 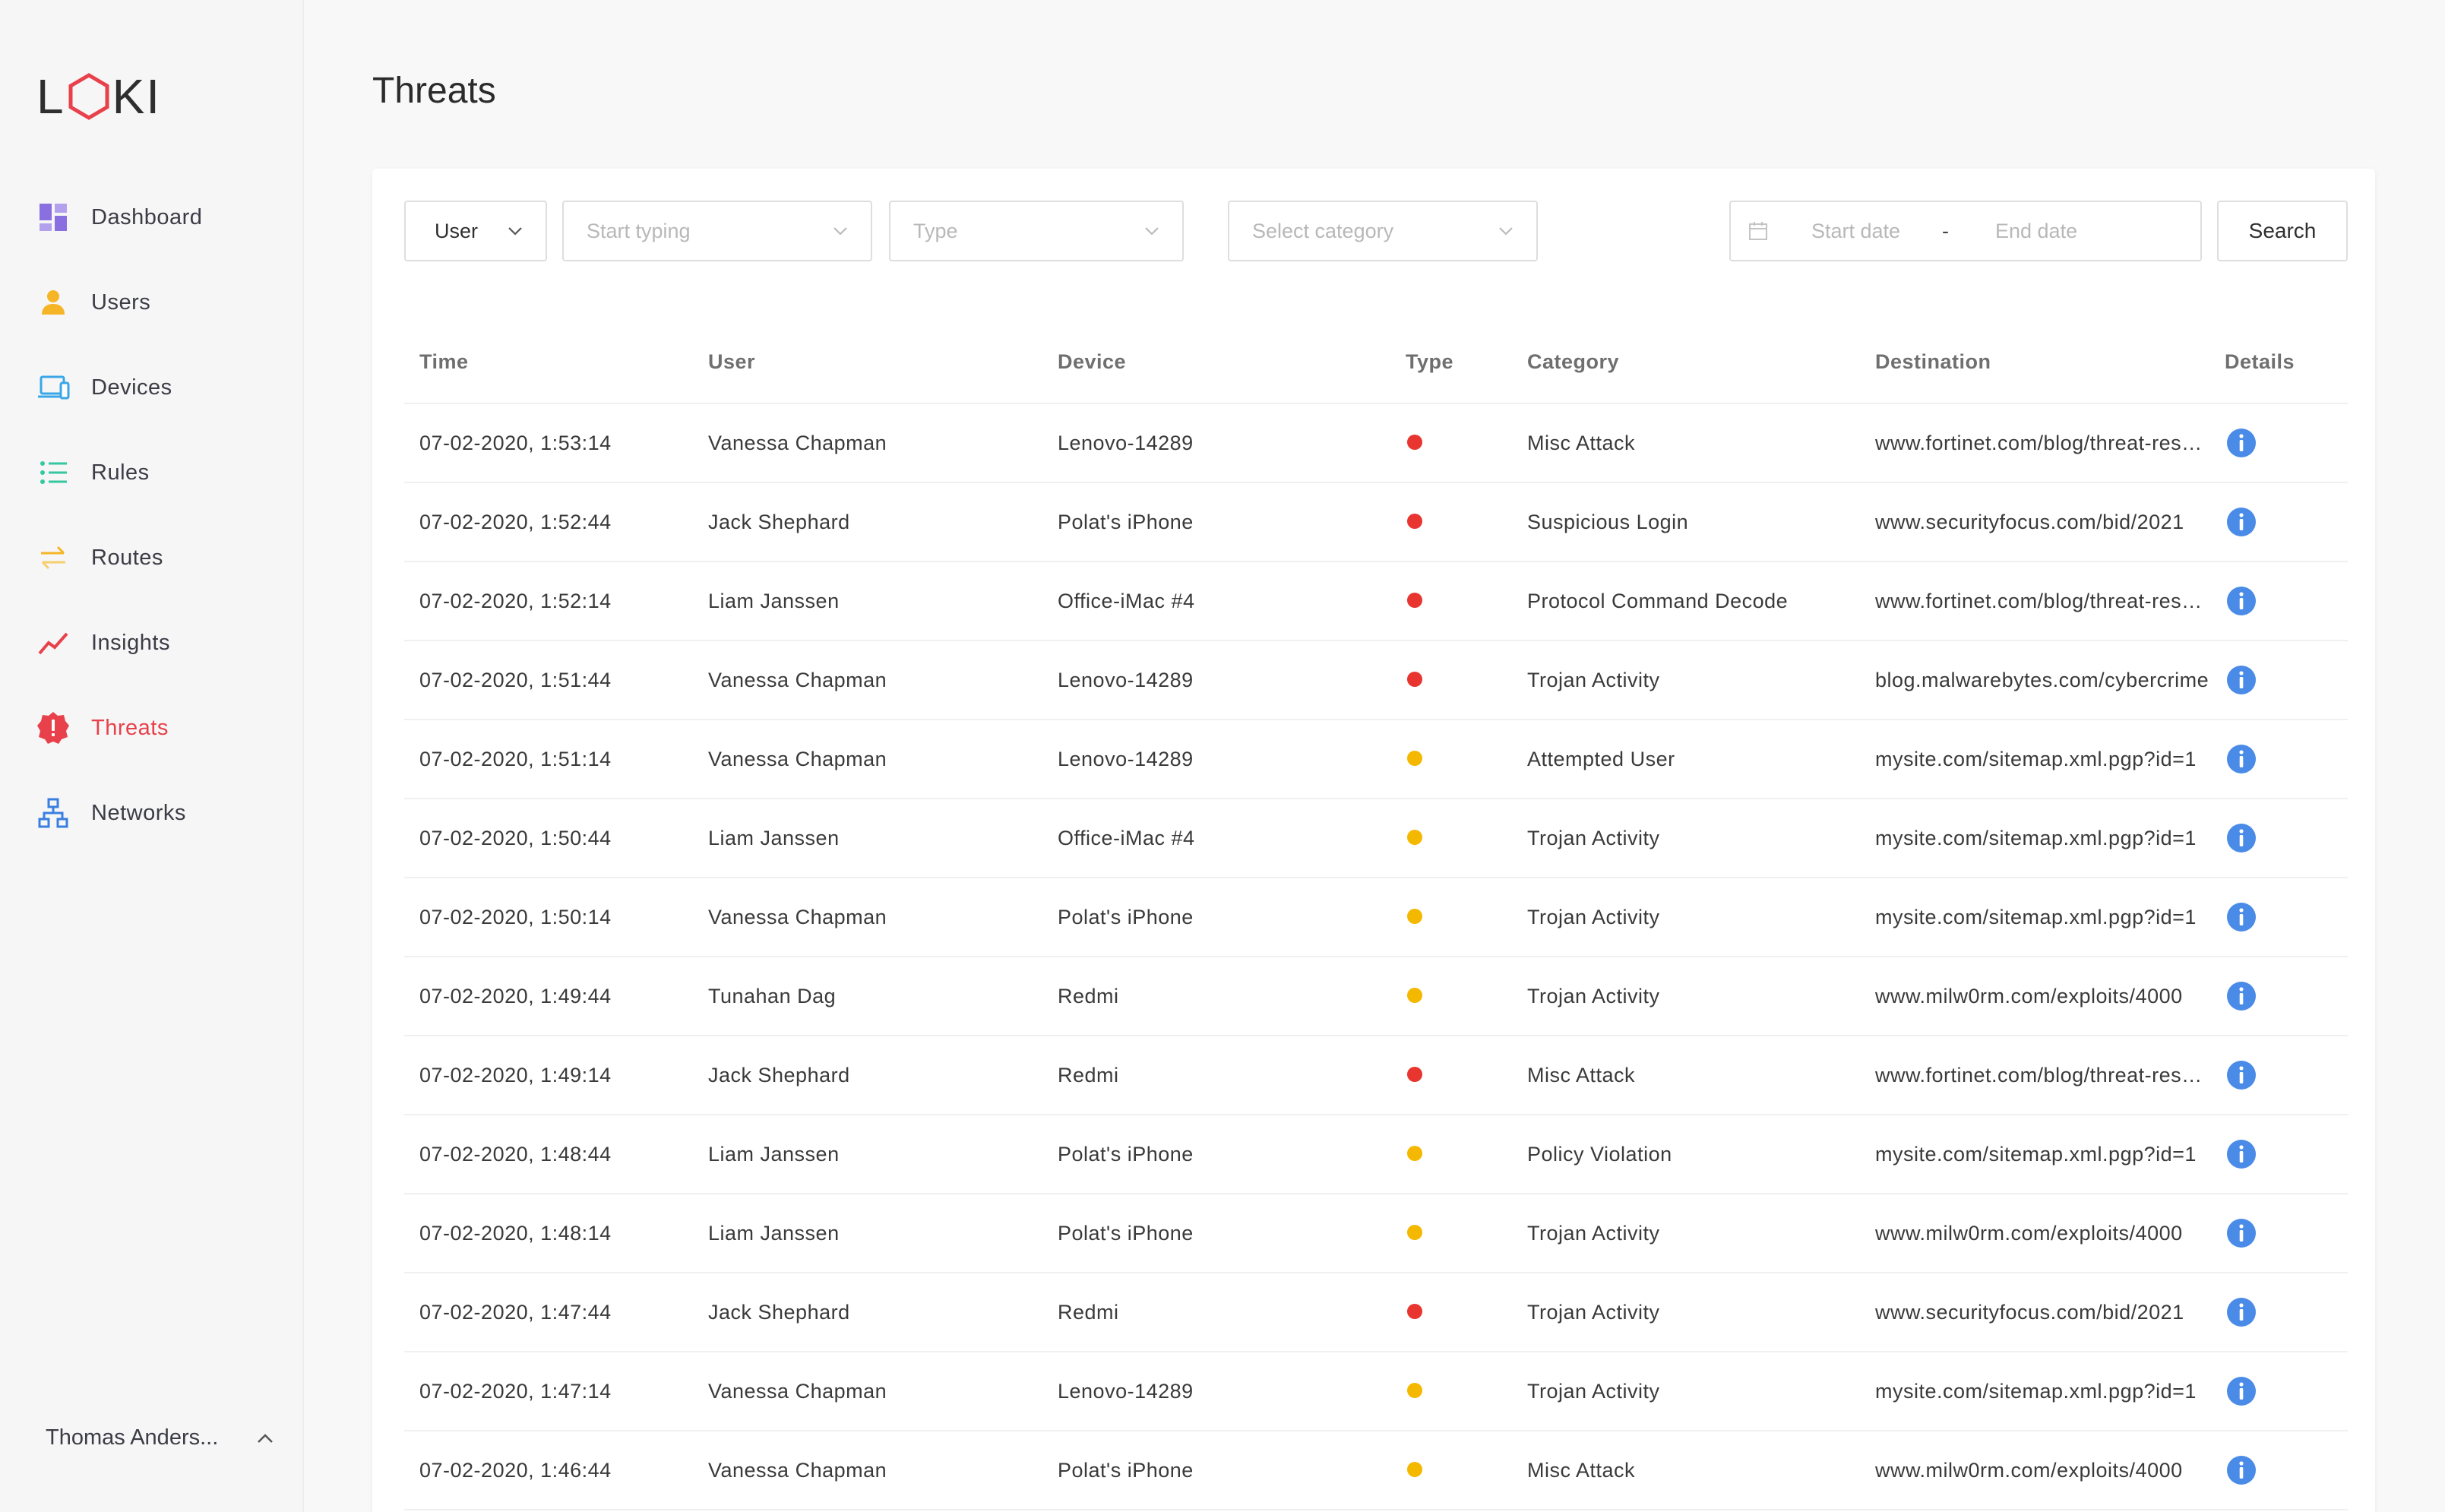 I want to click on type-placeholder: Type, so click(x=936, y=230).